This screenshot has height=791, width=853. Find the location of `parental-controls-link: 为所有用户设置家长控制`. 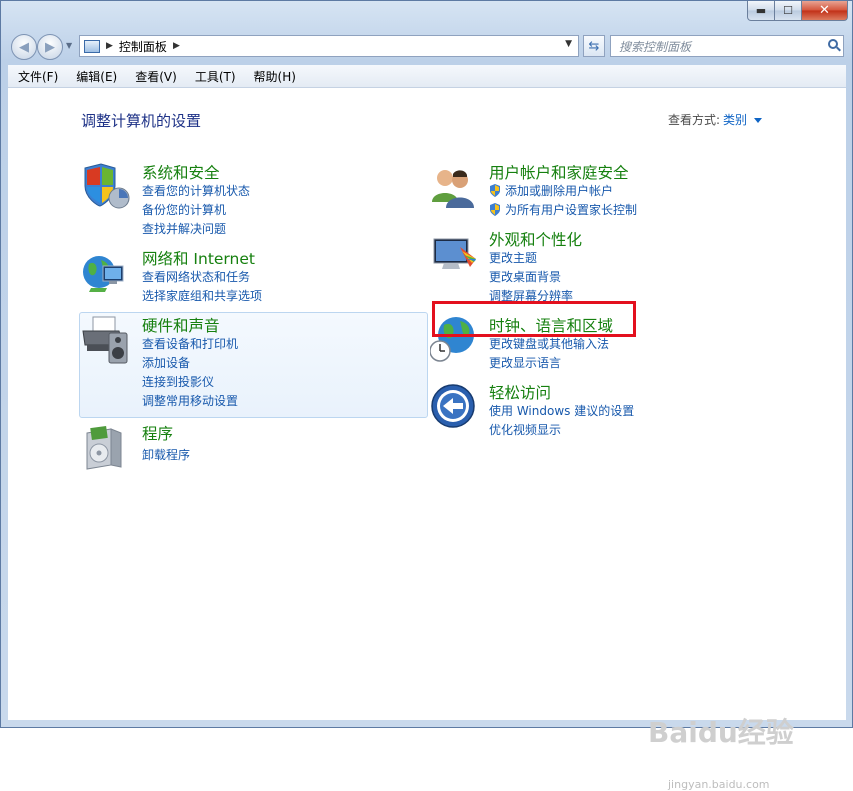

parental-controls-link: 为所有用户设置家长控制 is located at coordinates (563, 209).